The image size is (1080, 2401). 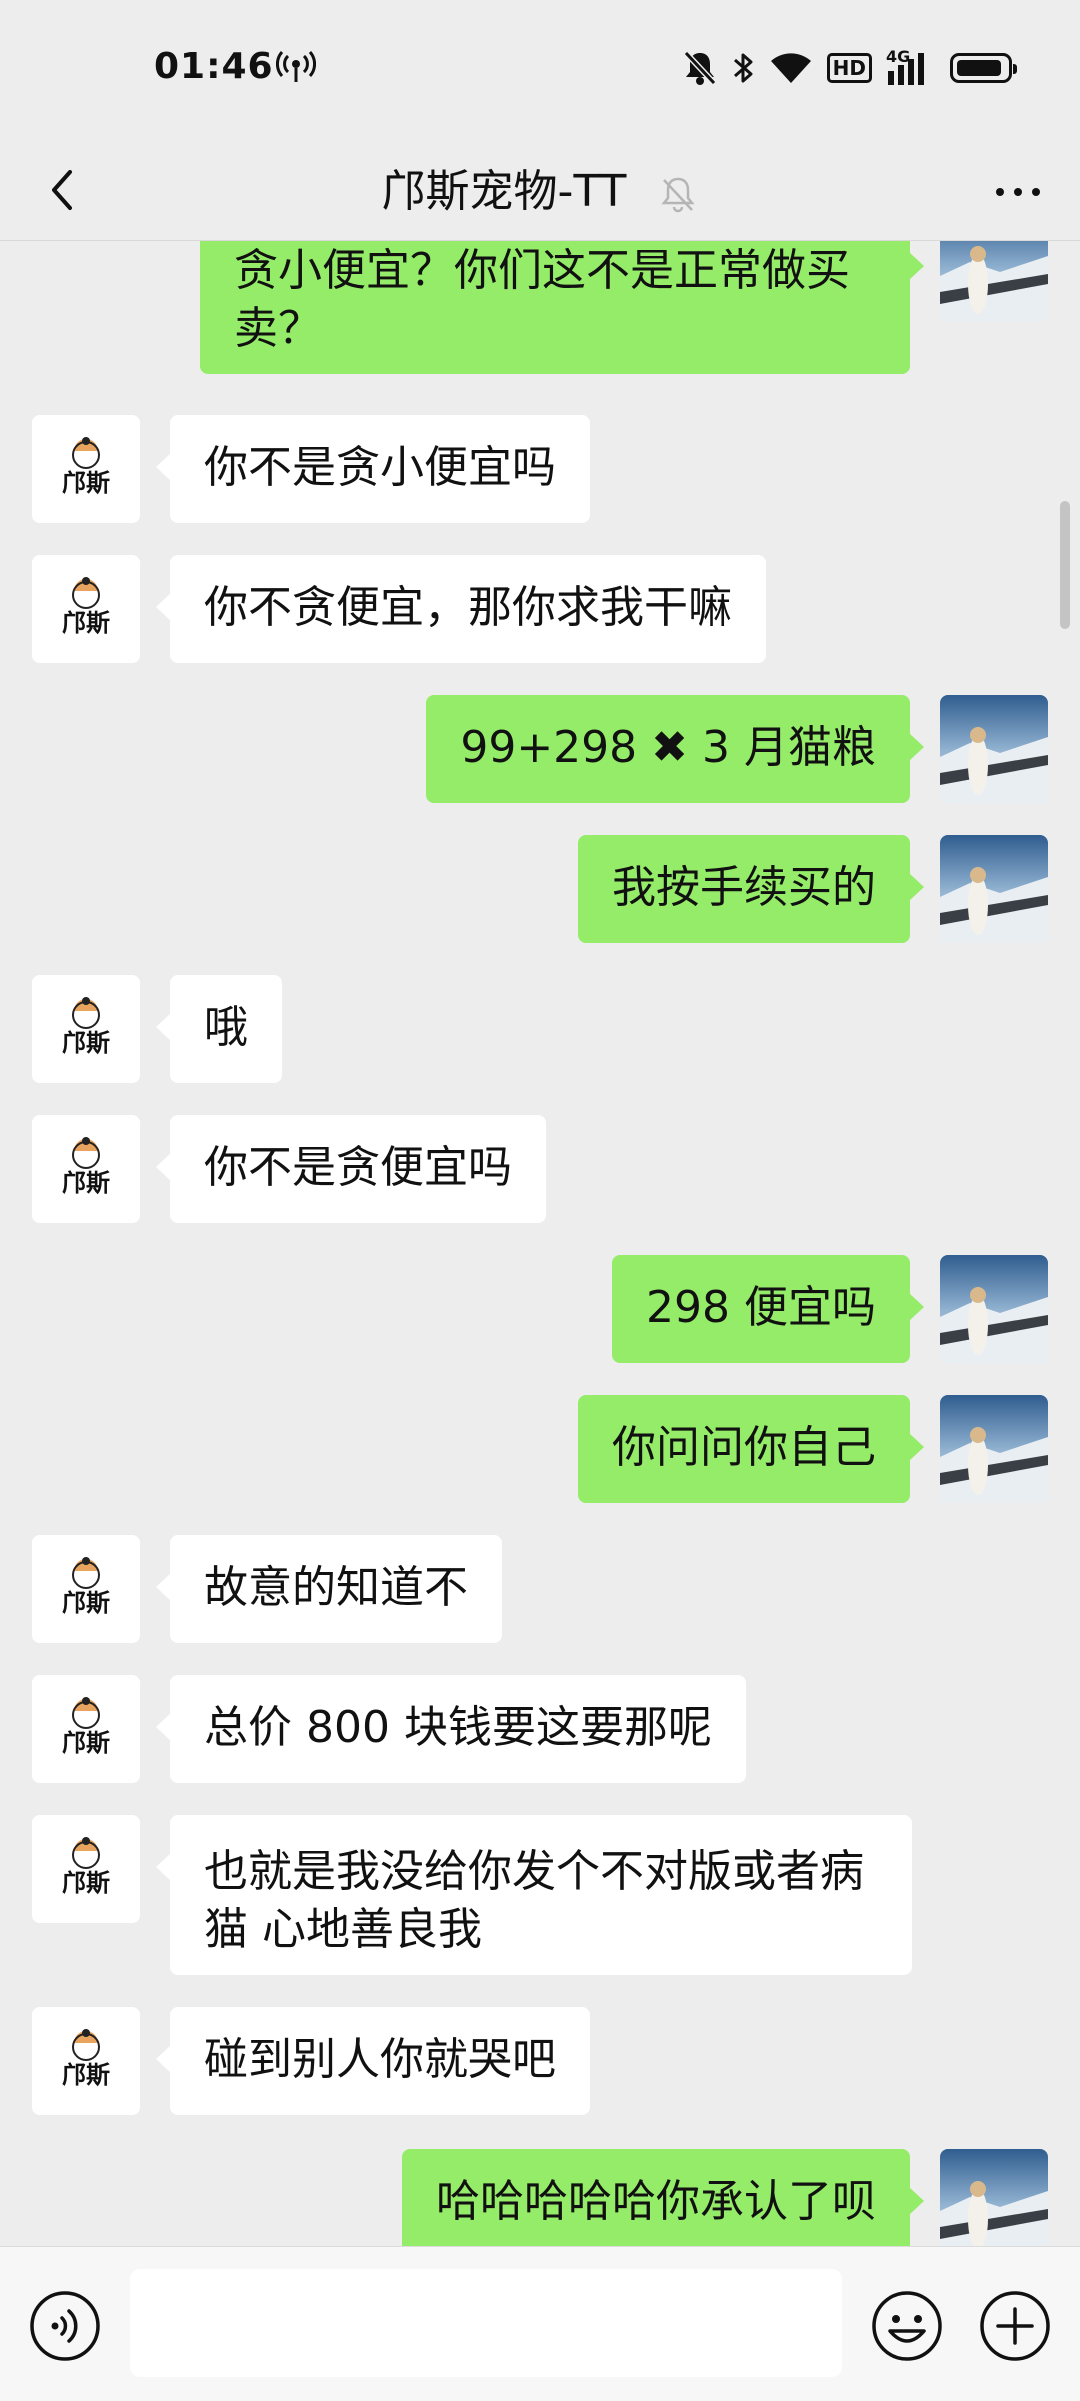 What do you see at coordinates (504, 191) in the screenshot?
I see `chat-title: 邝斯宠物-TT` at bounding box center [504, 191].